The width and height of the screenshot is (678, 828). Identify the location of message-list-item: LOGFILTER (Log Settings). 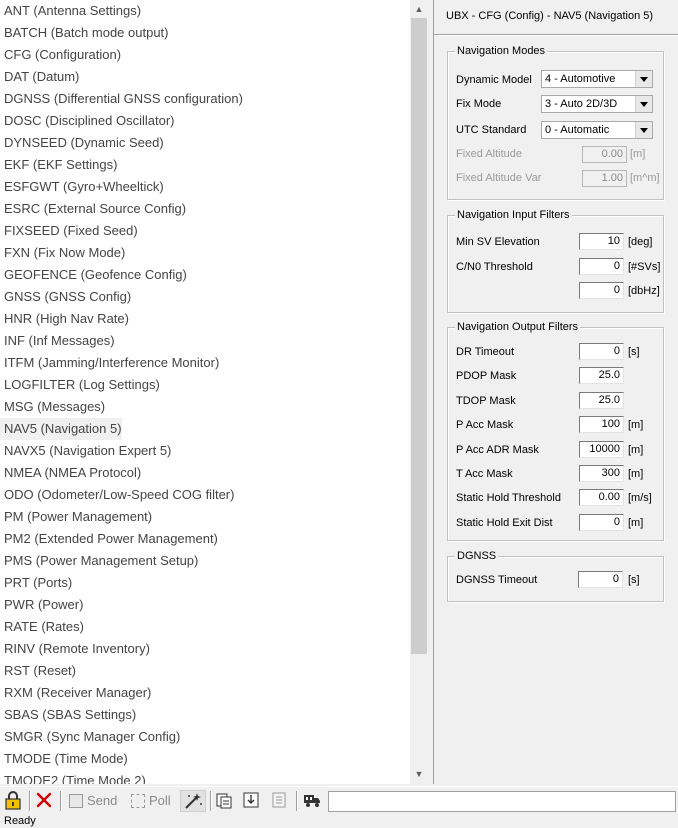
(80, 385).